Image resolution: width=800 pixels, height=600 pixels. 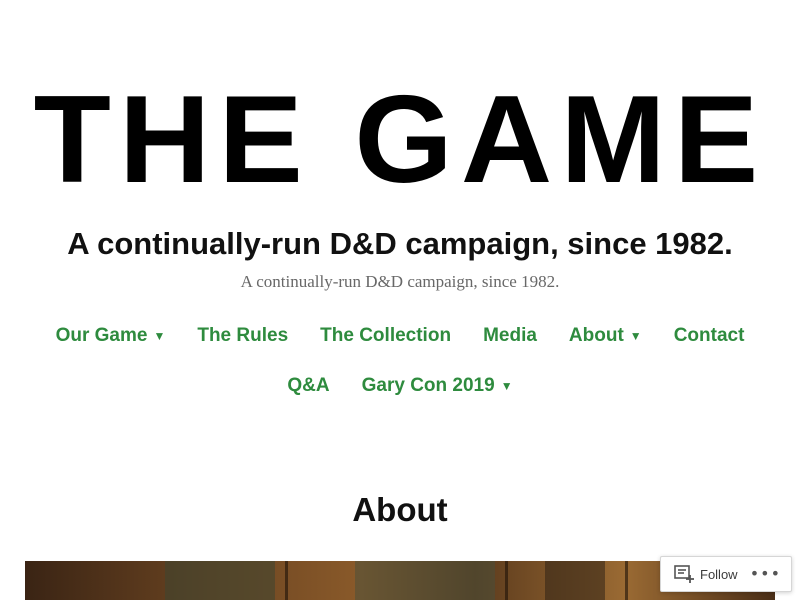 I want to click on nav-item-about: About ▼, so click(x=605, y=336).